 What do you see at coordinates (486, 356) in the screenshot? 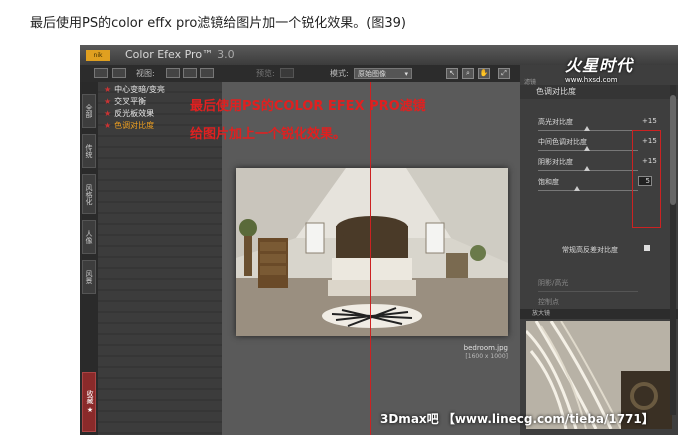
I see `photo-dimensions: [1600 x 1000]` at bounding box center [486, 356].